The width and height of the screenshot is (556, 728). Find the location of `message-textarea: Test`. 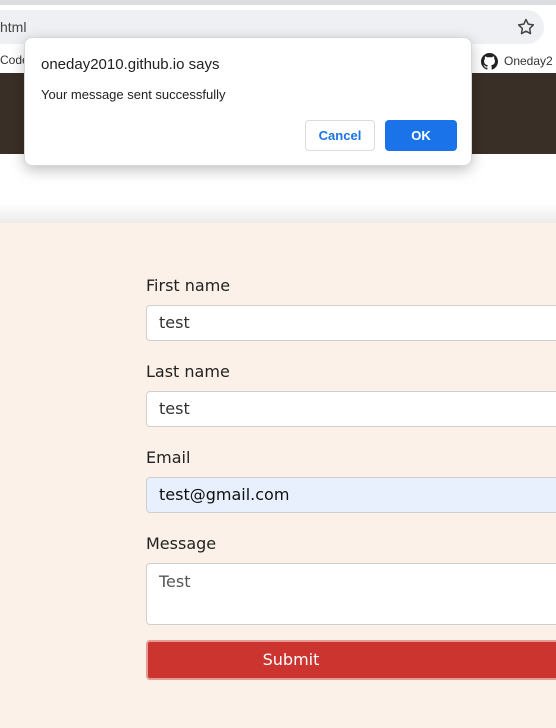

message-textarea: Test is located at coordinates (351, 594).